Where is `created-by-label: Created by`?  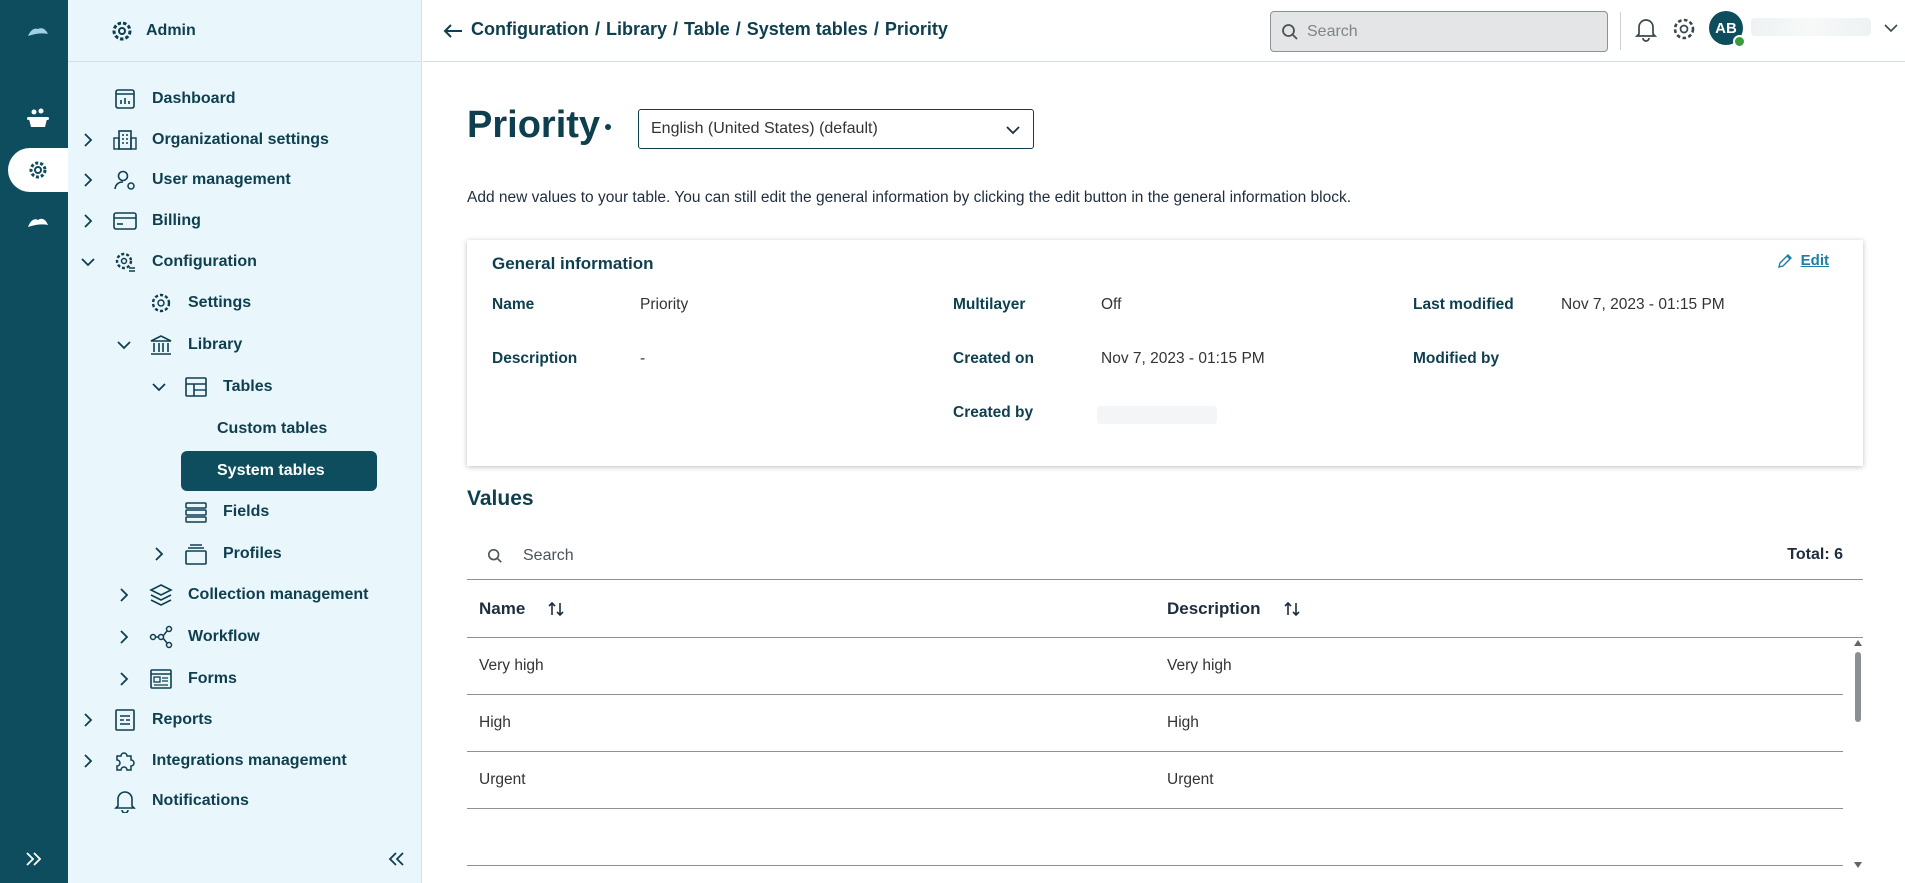
created-by-label: Created by is located at coordinates (993, 412).